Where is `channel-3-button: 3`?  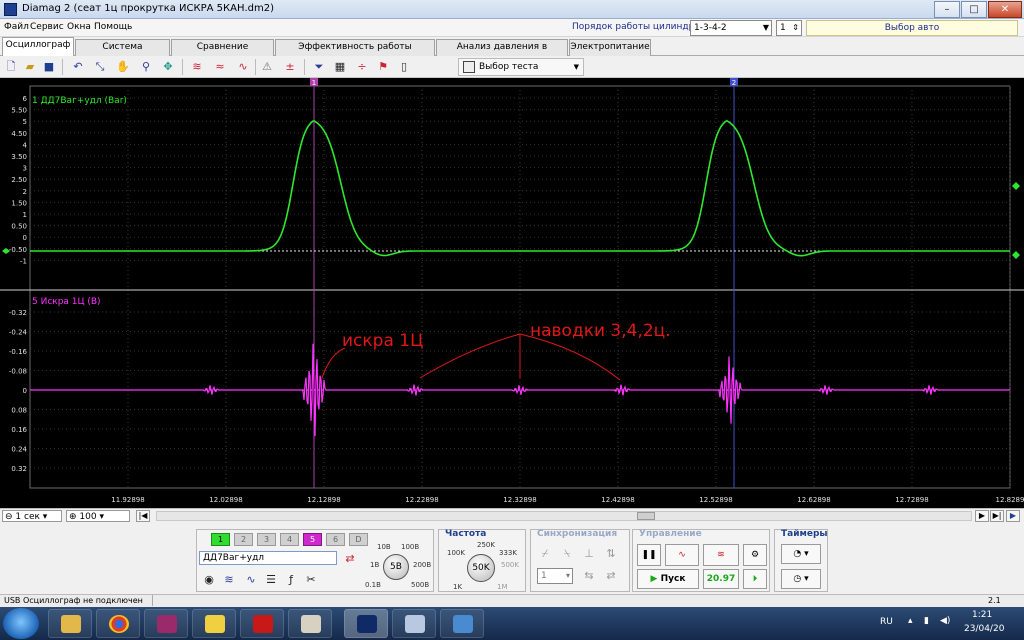 channel-3-button: 3 is located at coordinates (266, 539).